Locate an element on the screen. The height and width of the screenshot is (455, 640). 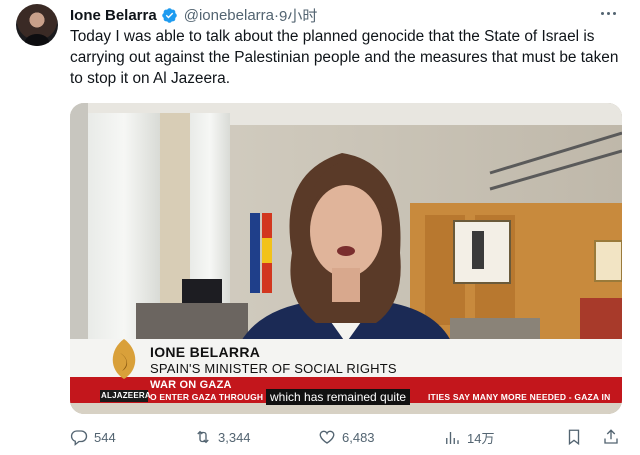
tweet-header: Ione Belarra @ionebelarra · 9小时 is located at coordinates (193, 15).